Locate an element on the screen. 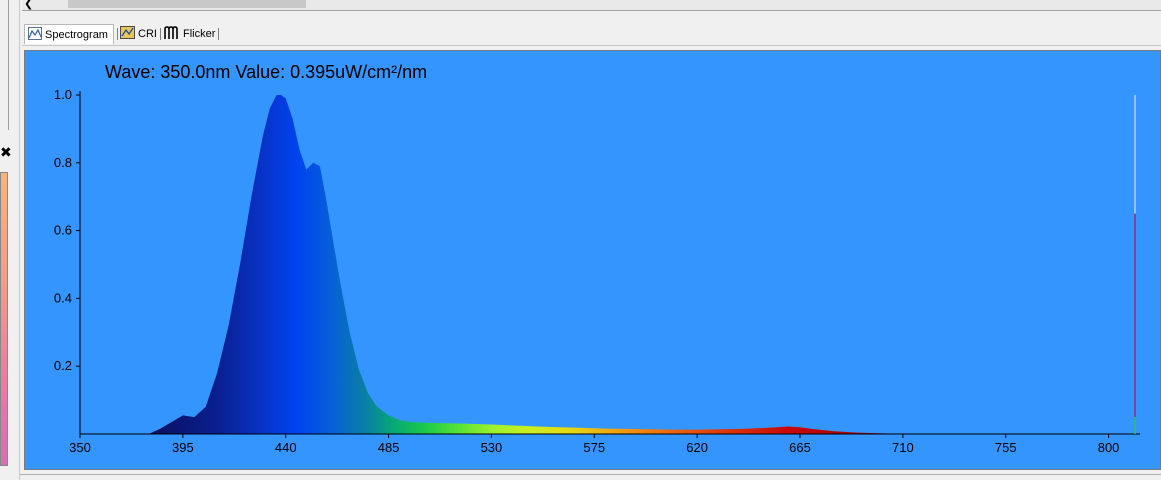  close-icon: ✖ is located at coordinates (6, 153).